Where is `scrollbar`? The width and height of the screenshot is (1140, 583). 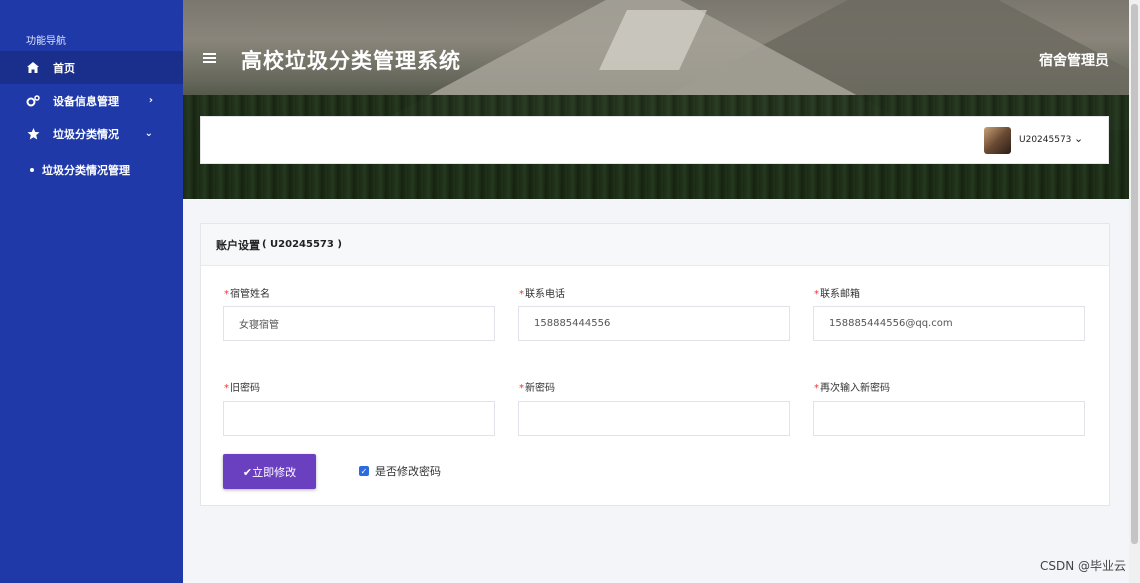 scrollbar is located at coordinates (1134, 291).